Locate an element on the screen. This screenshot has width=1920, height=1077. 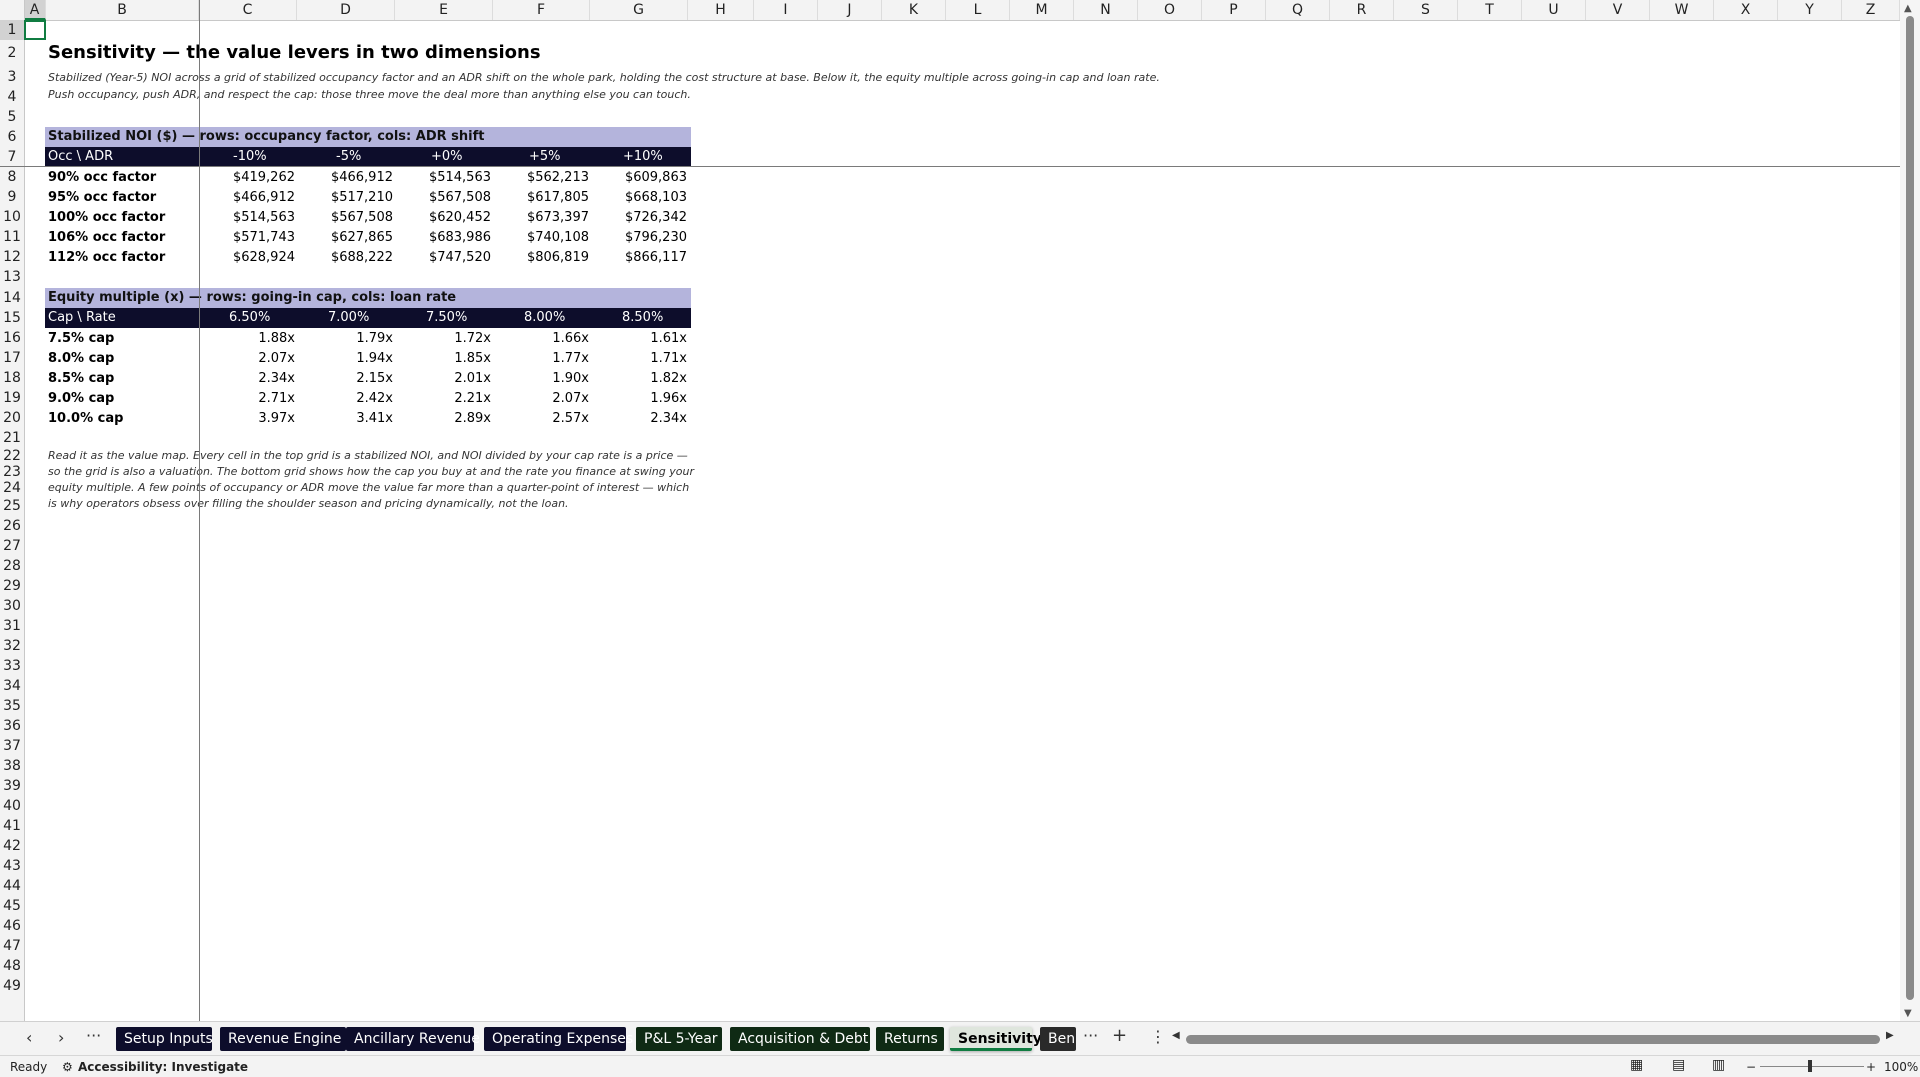
column-header-h: H is located at coordinates (721, 10).